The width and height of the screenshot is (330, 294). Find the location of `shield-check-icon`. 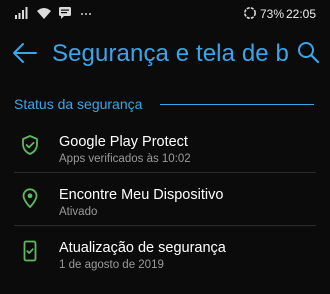

shield-check-icon is located at coordinates (30, 145).